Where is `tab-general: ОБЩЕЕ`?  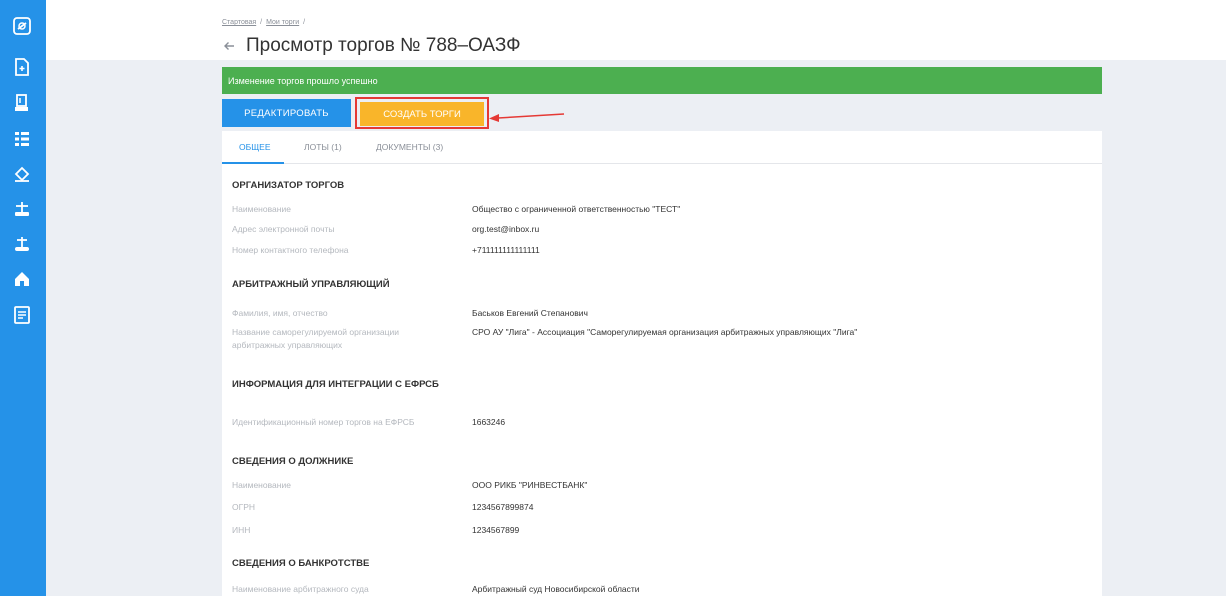
tab-general: ОБЩЕЕ is located at coordinates (255, 147).